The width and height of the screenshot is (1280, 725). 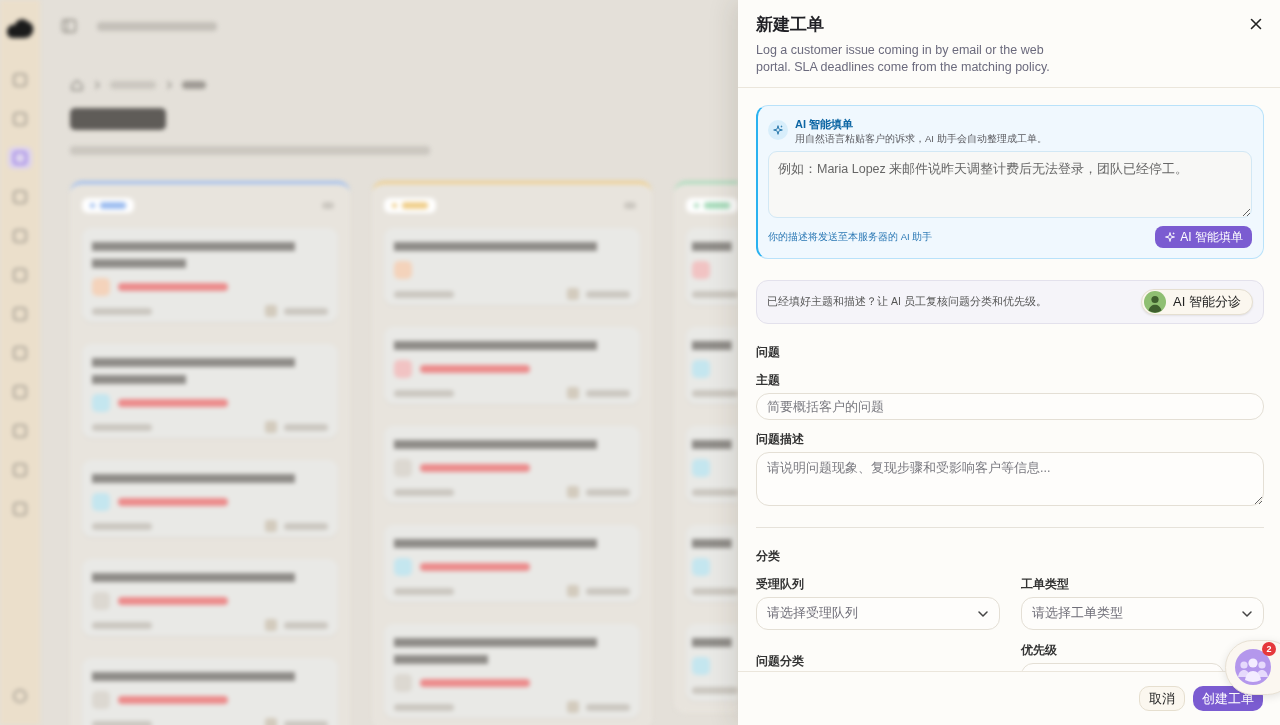 I want to click on breadcrumb-blur, so click(x=194, y=85).